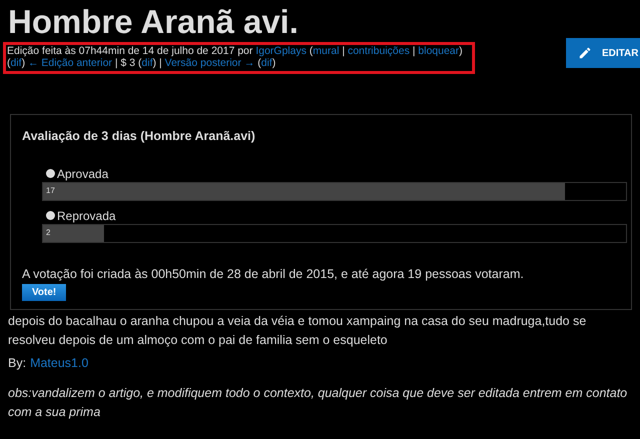 The width and height of the screenshot is (640, 439). Describe the element at coordinates (59, 363) in the screenshot. I see `author-link: Mateus1.0` at that location.